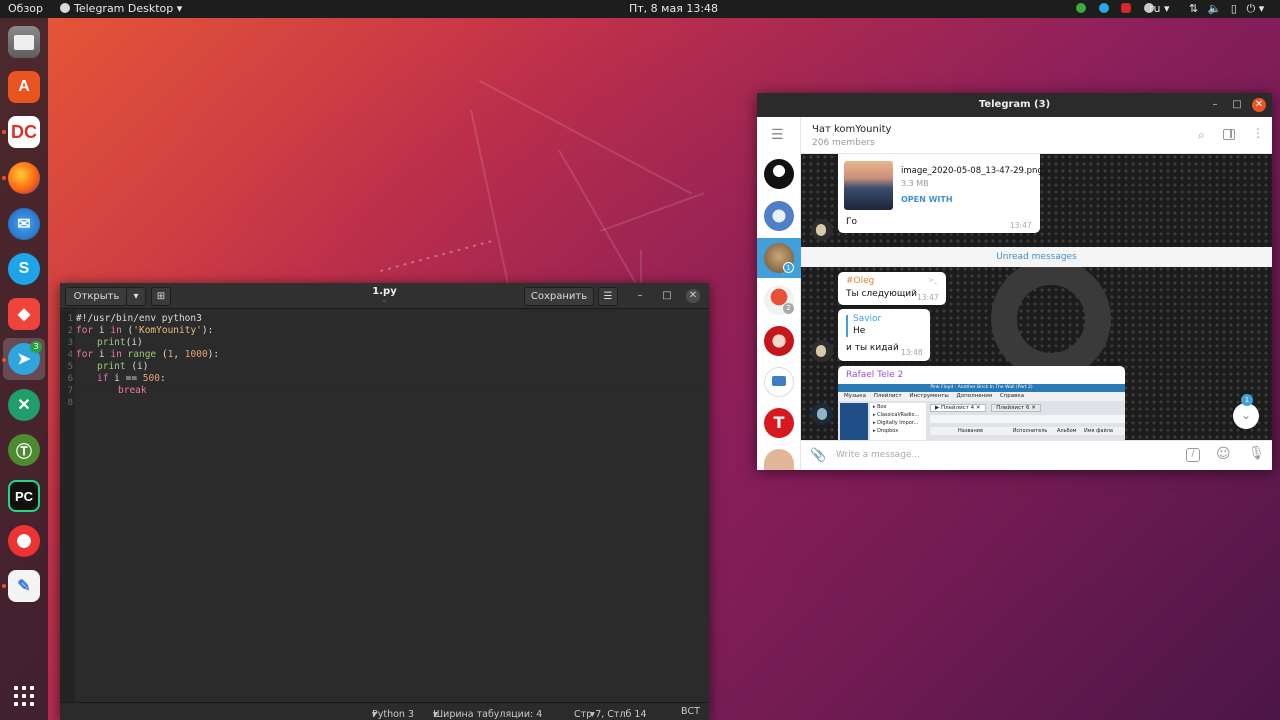 This screenshot has width=1280, height=720. What do you see at coordinates (121, 9) in the screenshot?
I see `app-menu: Telegram Desktop ▾` at bounding box center [121, 9].